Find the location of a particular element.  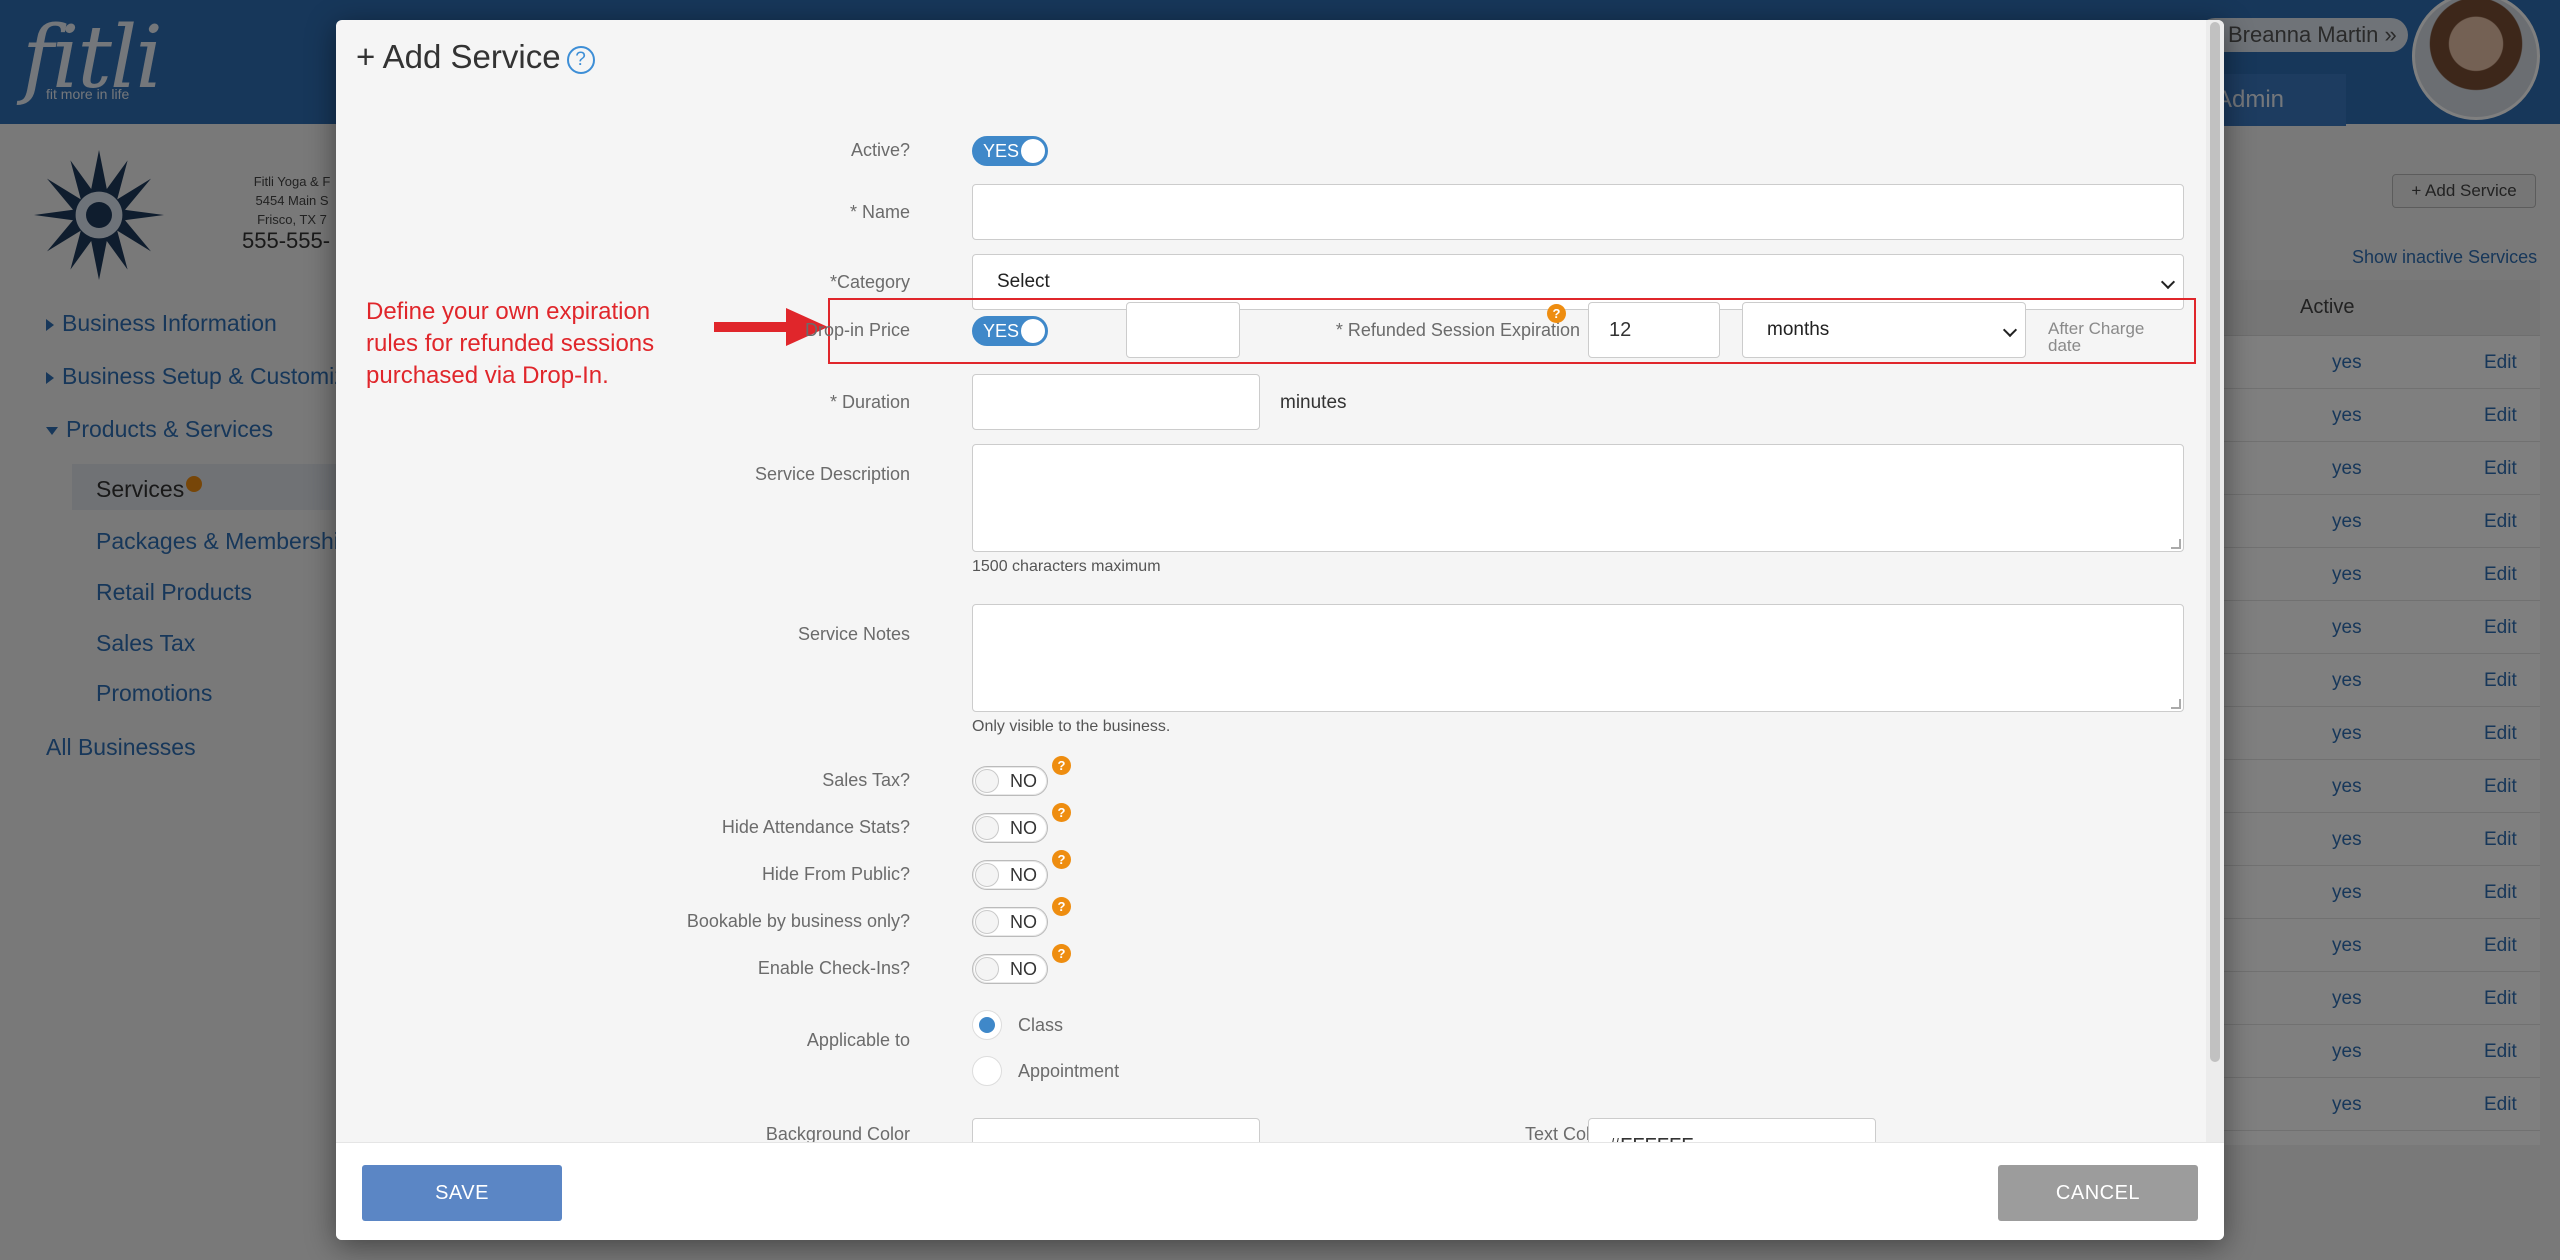

modal-scrollbar is located at coordinates (2215, 581).